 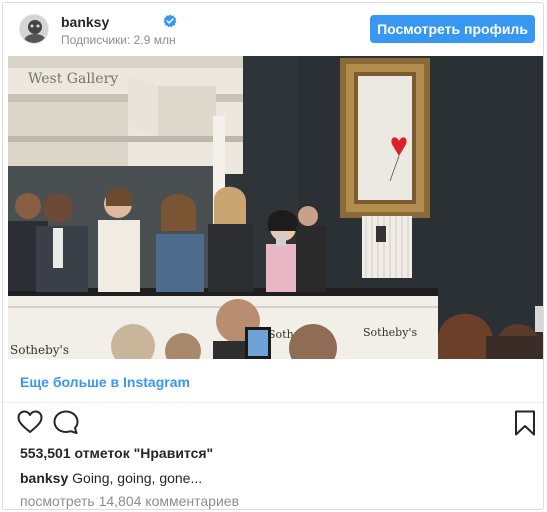 I want to click on sothebys-sign-left: Sotheby's, so click(x=39, y=350).